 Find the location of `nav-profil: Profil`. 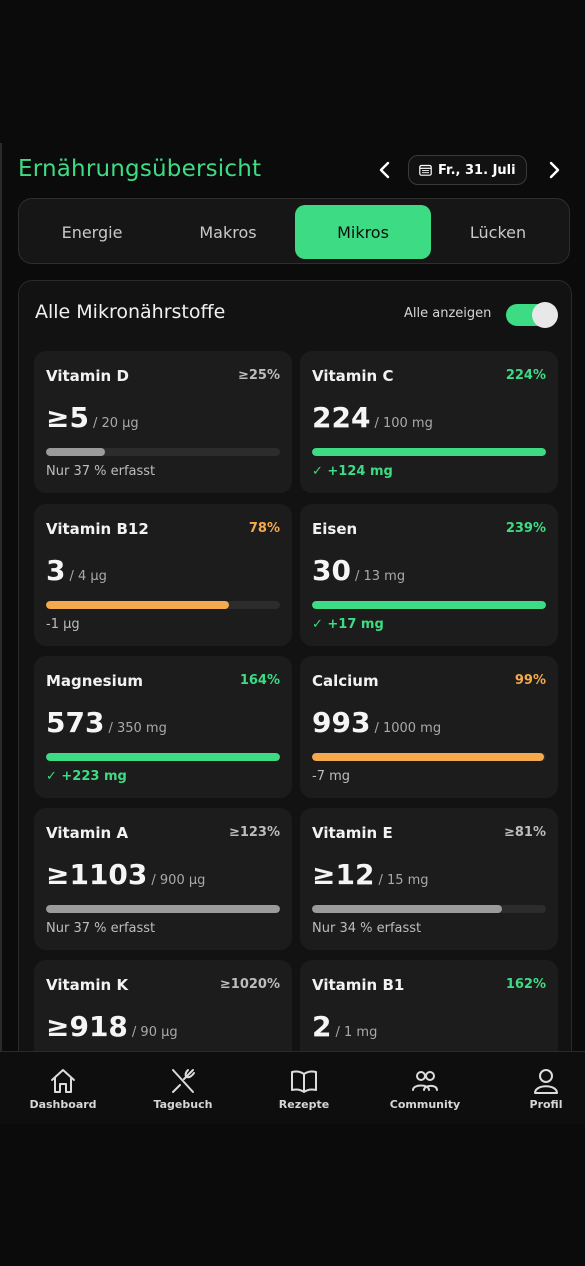

nav-profil: Profil is located at coordinates (540, 1088).